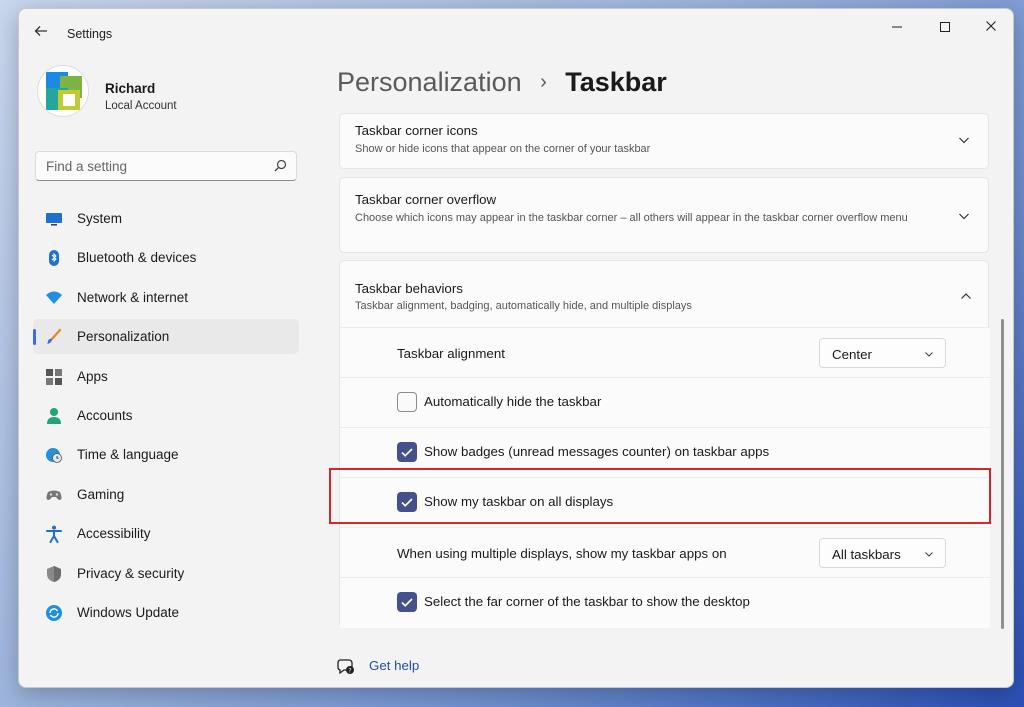 This screenshot has height=707, width=1024. What do you see at coordinates (54, 612) in the screenshot?
I see `update-icon` at bounding box center [54, 612].